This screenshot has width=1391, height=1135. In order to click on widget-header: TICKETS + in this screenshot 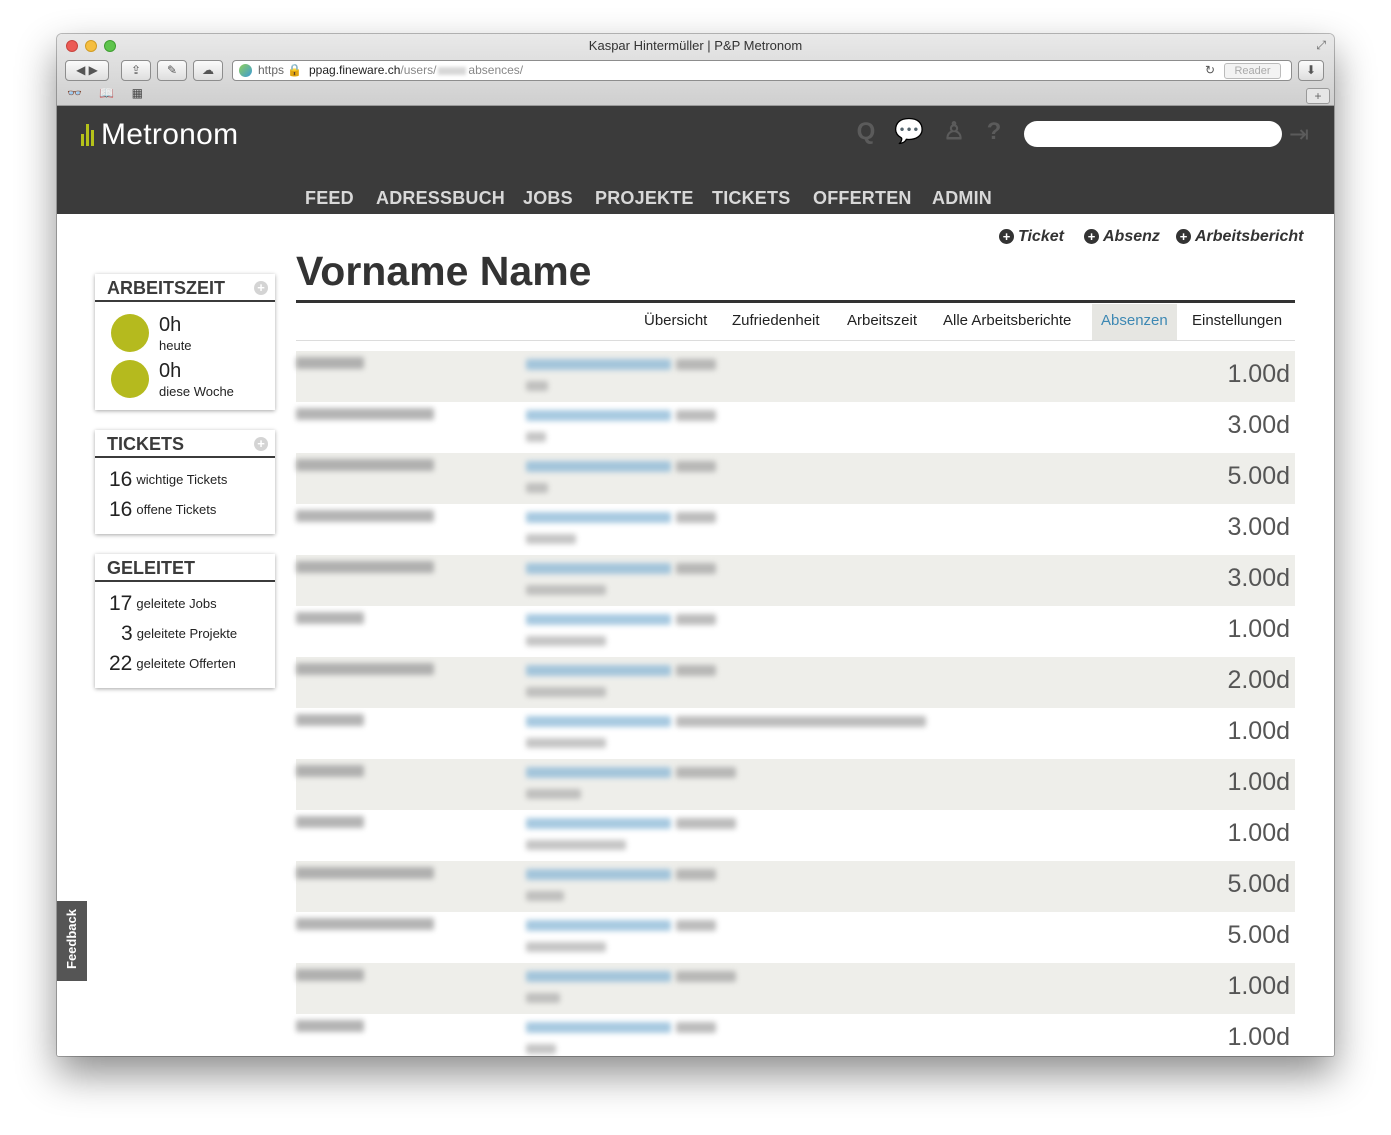, I will do `click(185, 444)`.